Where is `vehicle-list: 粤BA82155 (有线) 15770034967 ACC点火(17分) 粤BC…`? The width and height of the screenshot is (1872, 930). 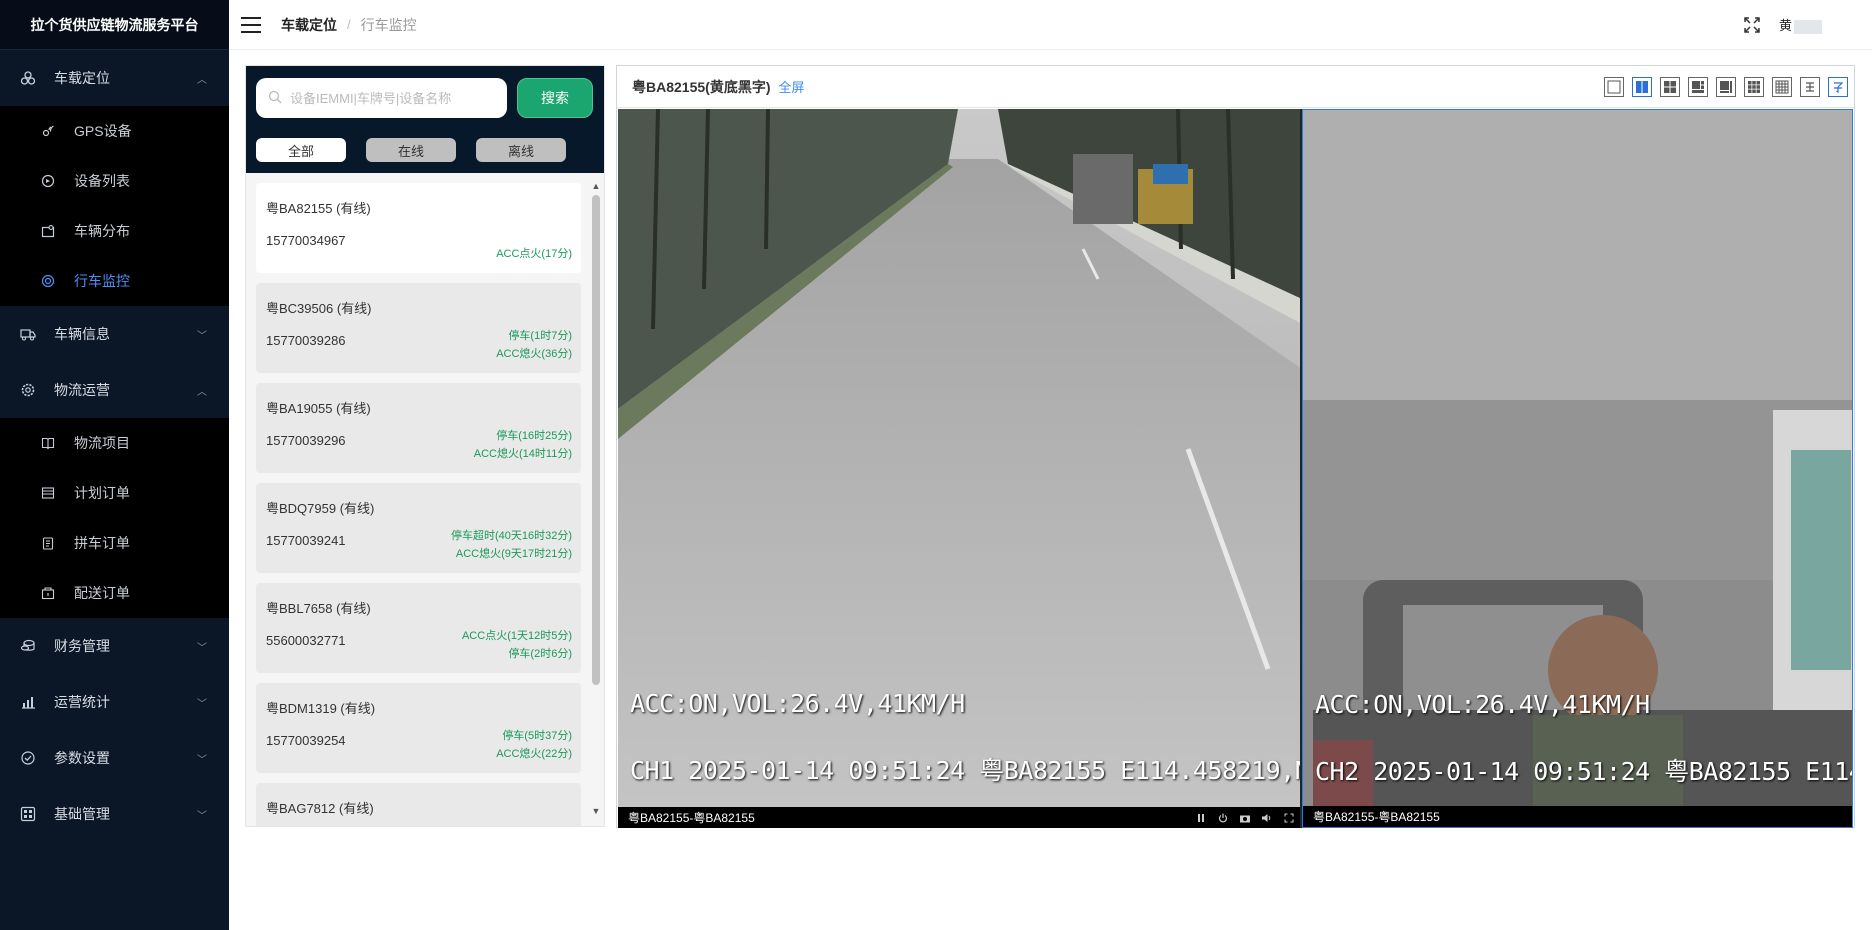
vehicle-list: 粤BA82155 (有线) 15770034967 ACC点火(17分) 粤BC… is located at coordinates (418, 504).